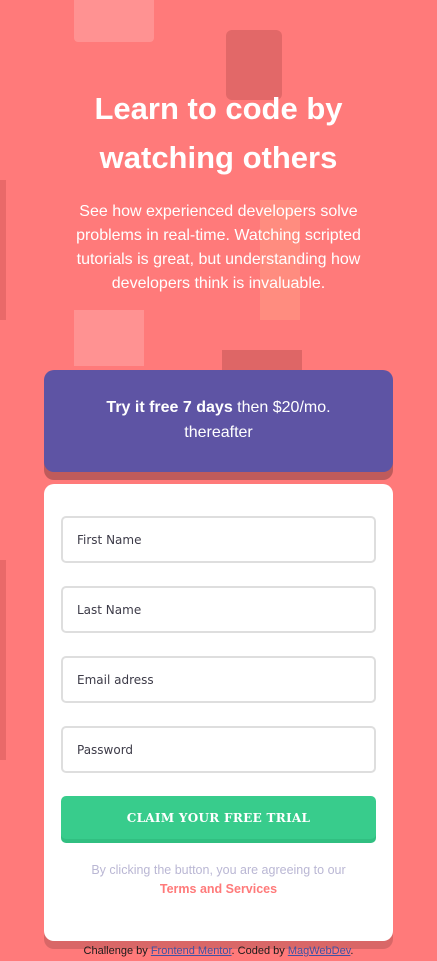 Image resolution: width=437 pixels, height=961 pixels. Describe the element at coordinates (259, 951) in the screenshot. I see `attribution-middle: . Coded by` at that location.